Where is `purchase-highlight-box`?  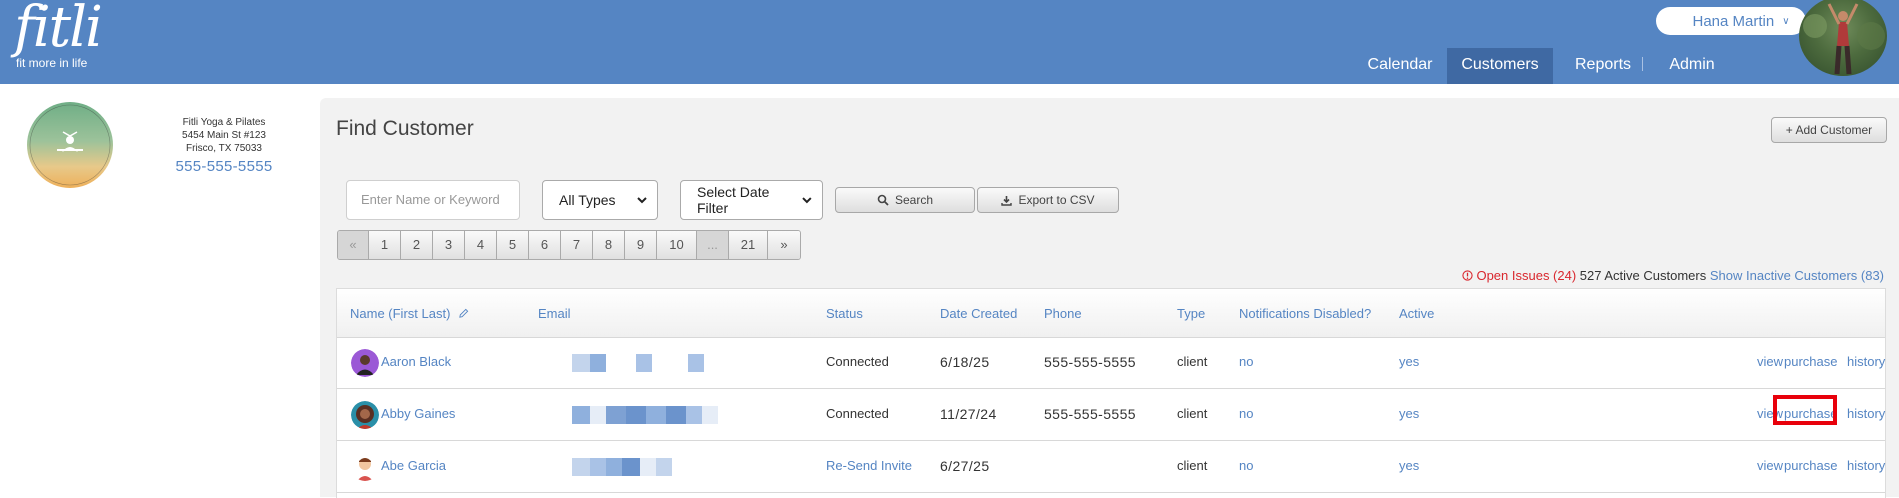 purchase-highlight-box is located at coordinates (1805, 410).